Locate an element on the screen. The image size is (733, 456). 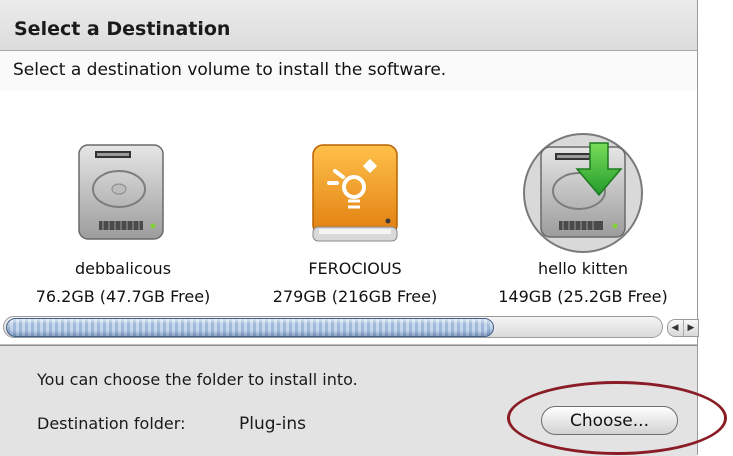
pane-header: Select a Destination is located at coordinates (348, 25).